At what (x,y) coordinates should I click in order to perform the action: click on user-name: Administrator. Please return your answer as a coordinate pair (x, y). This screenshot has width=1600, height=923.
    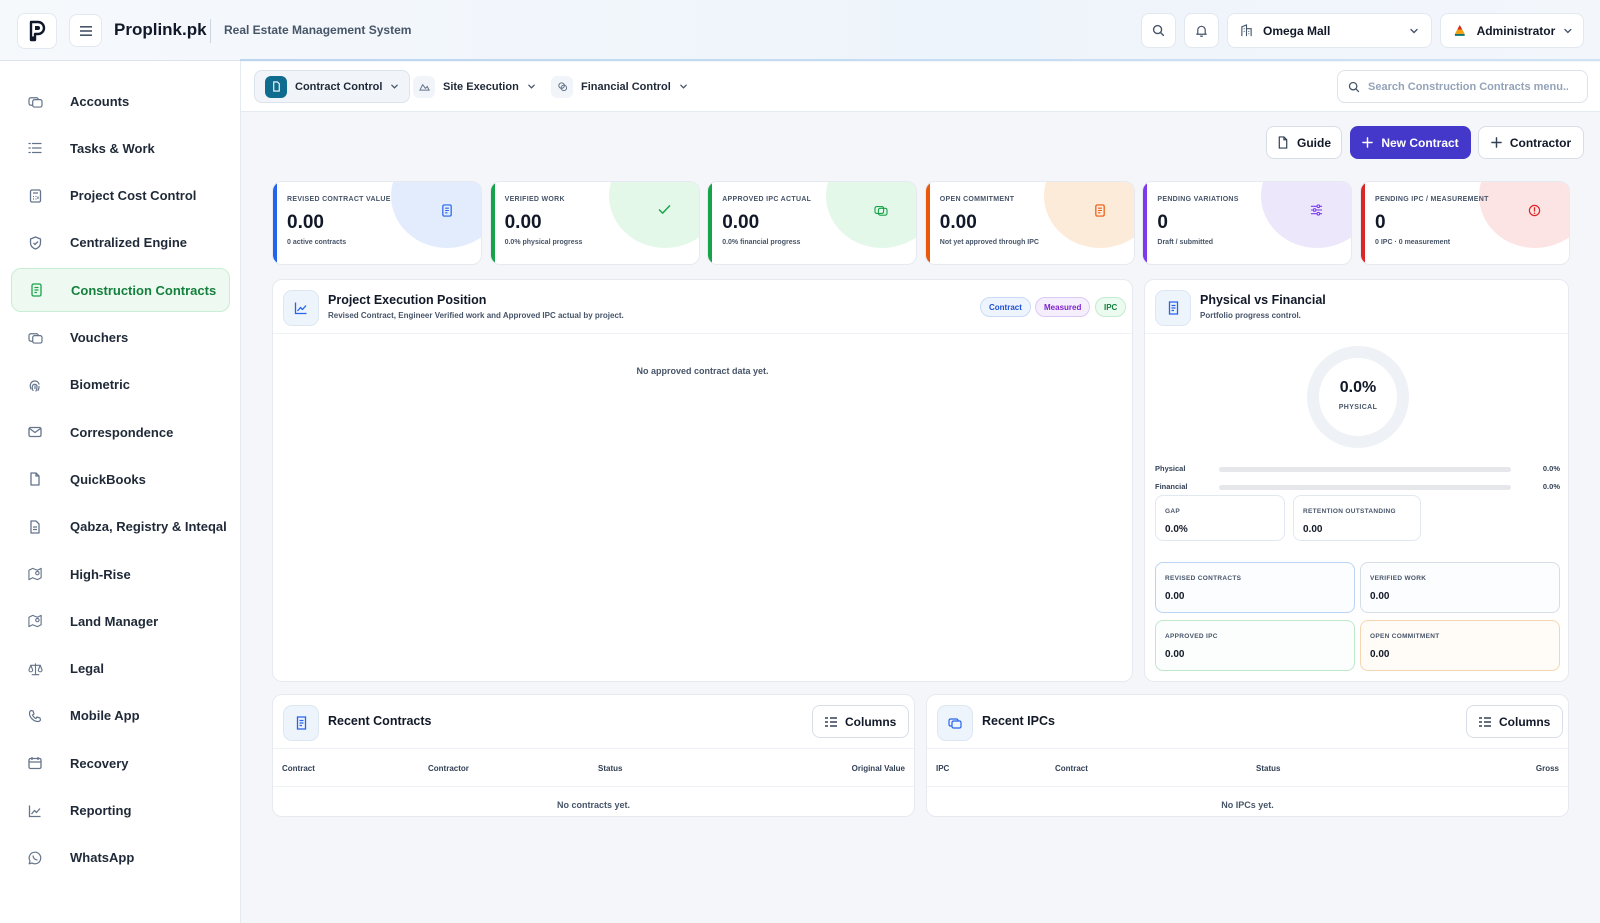
    Looking at the image, I should click on (1516, 30).